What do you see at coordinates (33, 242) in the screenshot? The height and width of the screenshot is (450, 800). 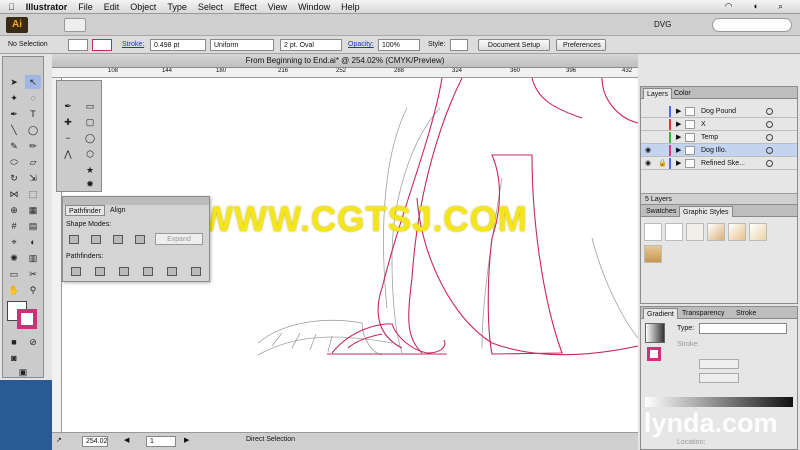 I see `blend-tool-icon: ◐` at bounding box center [33, 242].